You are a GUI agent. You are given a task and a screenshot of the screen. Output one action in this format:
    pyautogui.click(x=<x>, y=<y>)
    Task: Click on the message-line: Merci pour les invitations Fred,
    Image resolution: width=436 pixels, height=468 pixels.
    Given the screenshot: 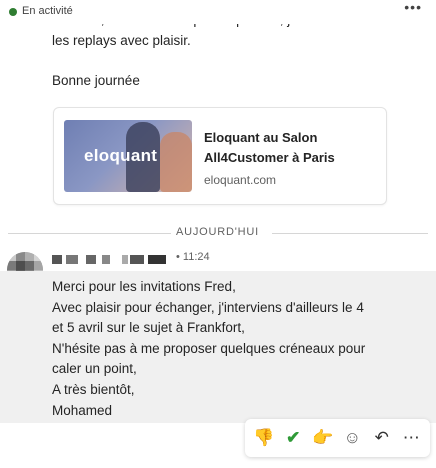 What is the action you would take?
    pyautogui.click(x=144, y=286)
    